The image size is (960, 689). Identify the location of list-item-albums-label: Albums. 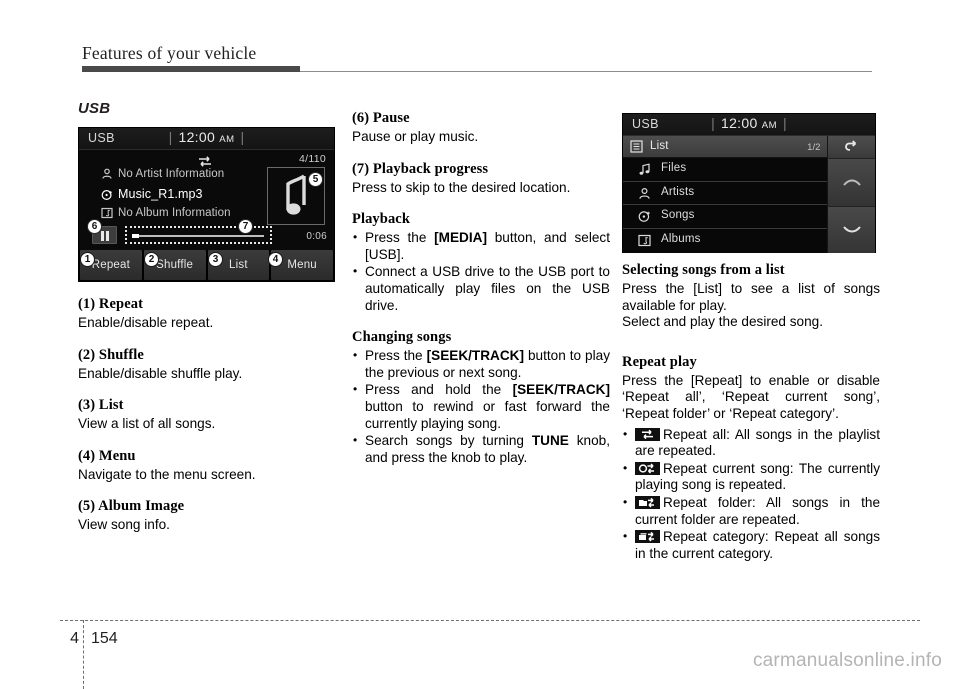
(681, 238).